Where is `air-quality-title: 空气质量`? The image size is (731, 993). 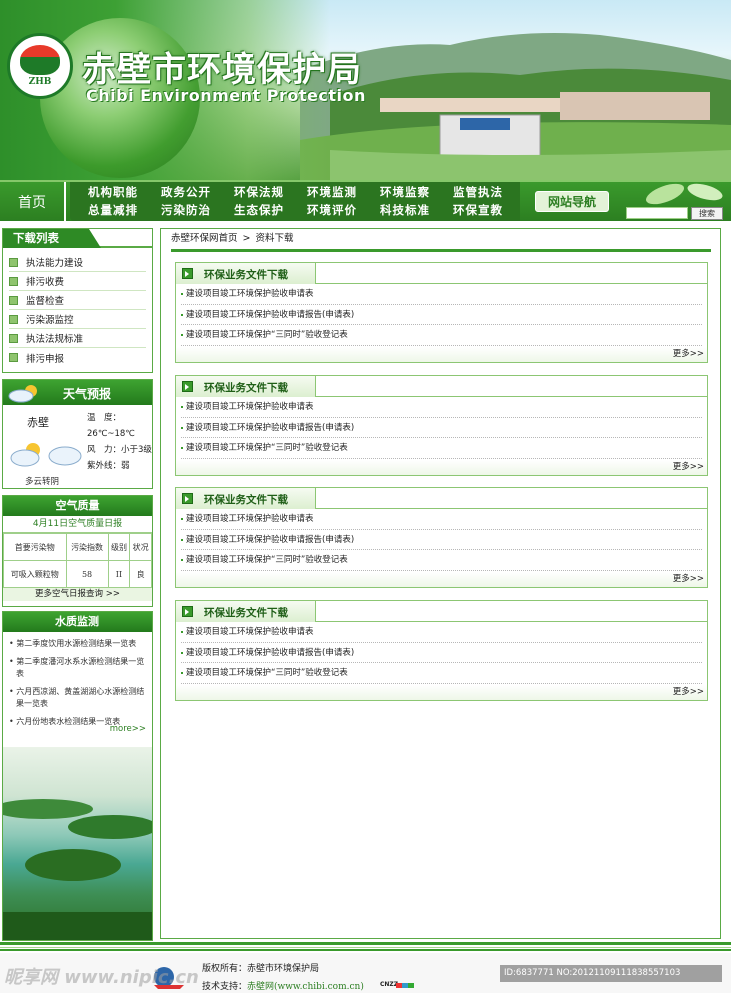 air-quality-title: 空气质量 is located at coordinates (77, 506).